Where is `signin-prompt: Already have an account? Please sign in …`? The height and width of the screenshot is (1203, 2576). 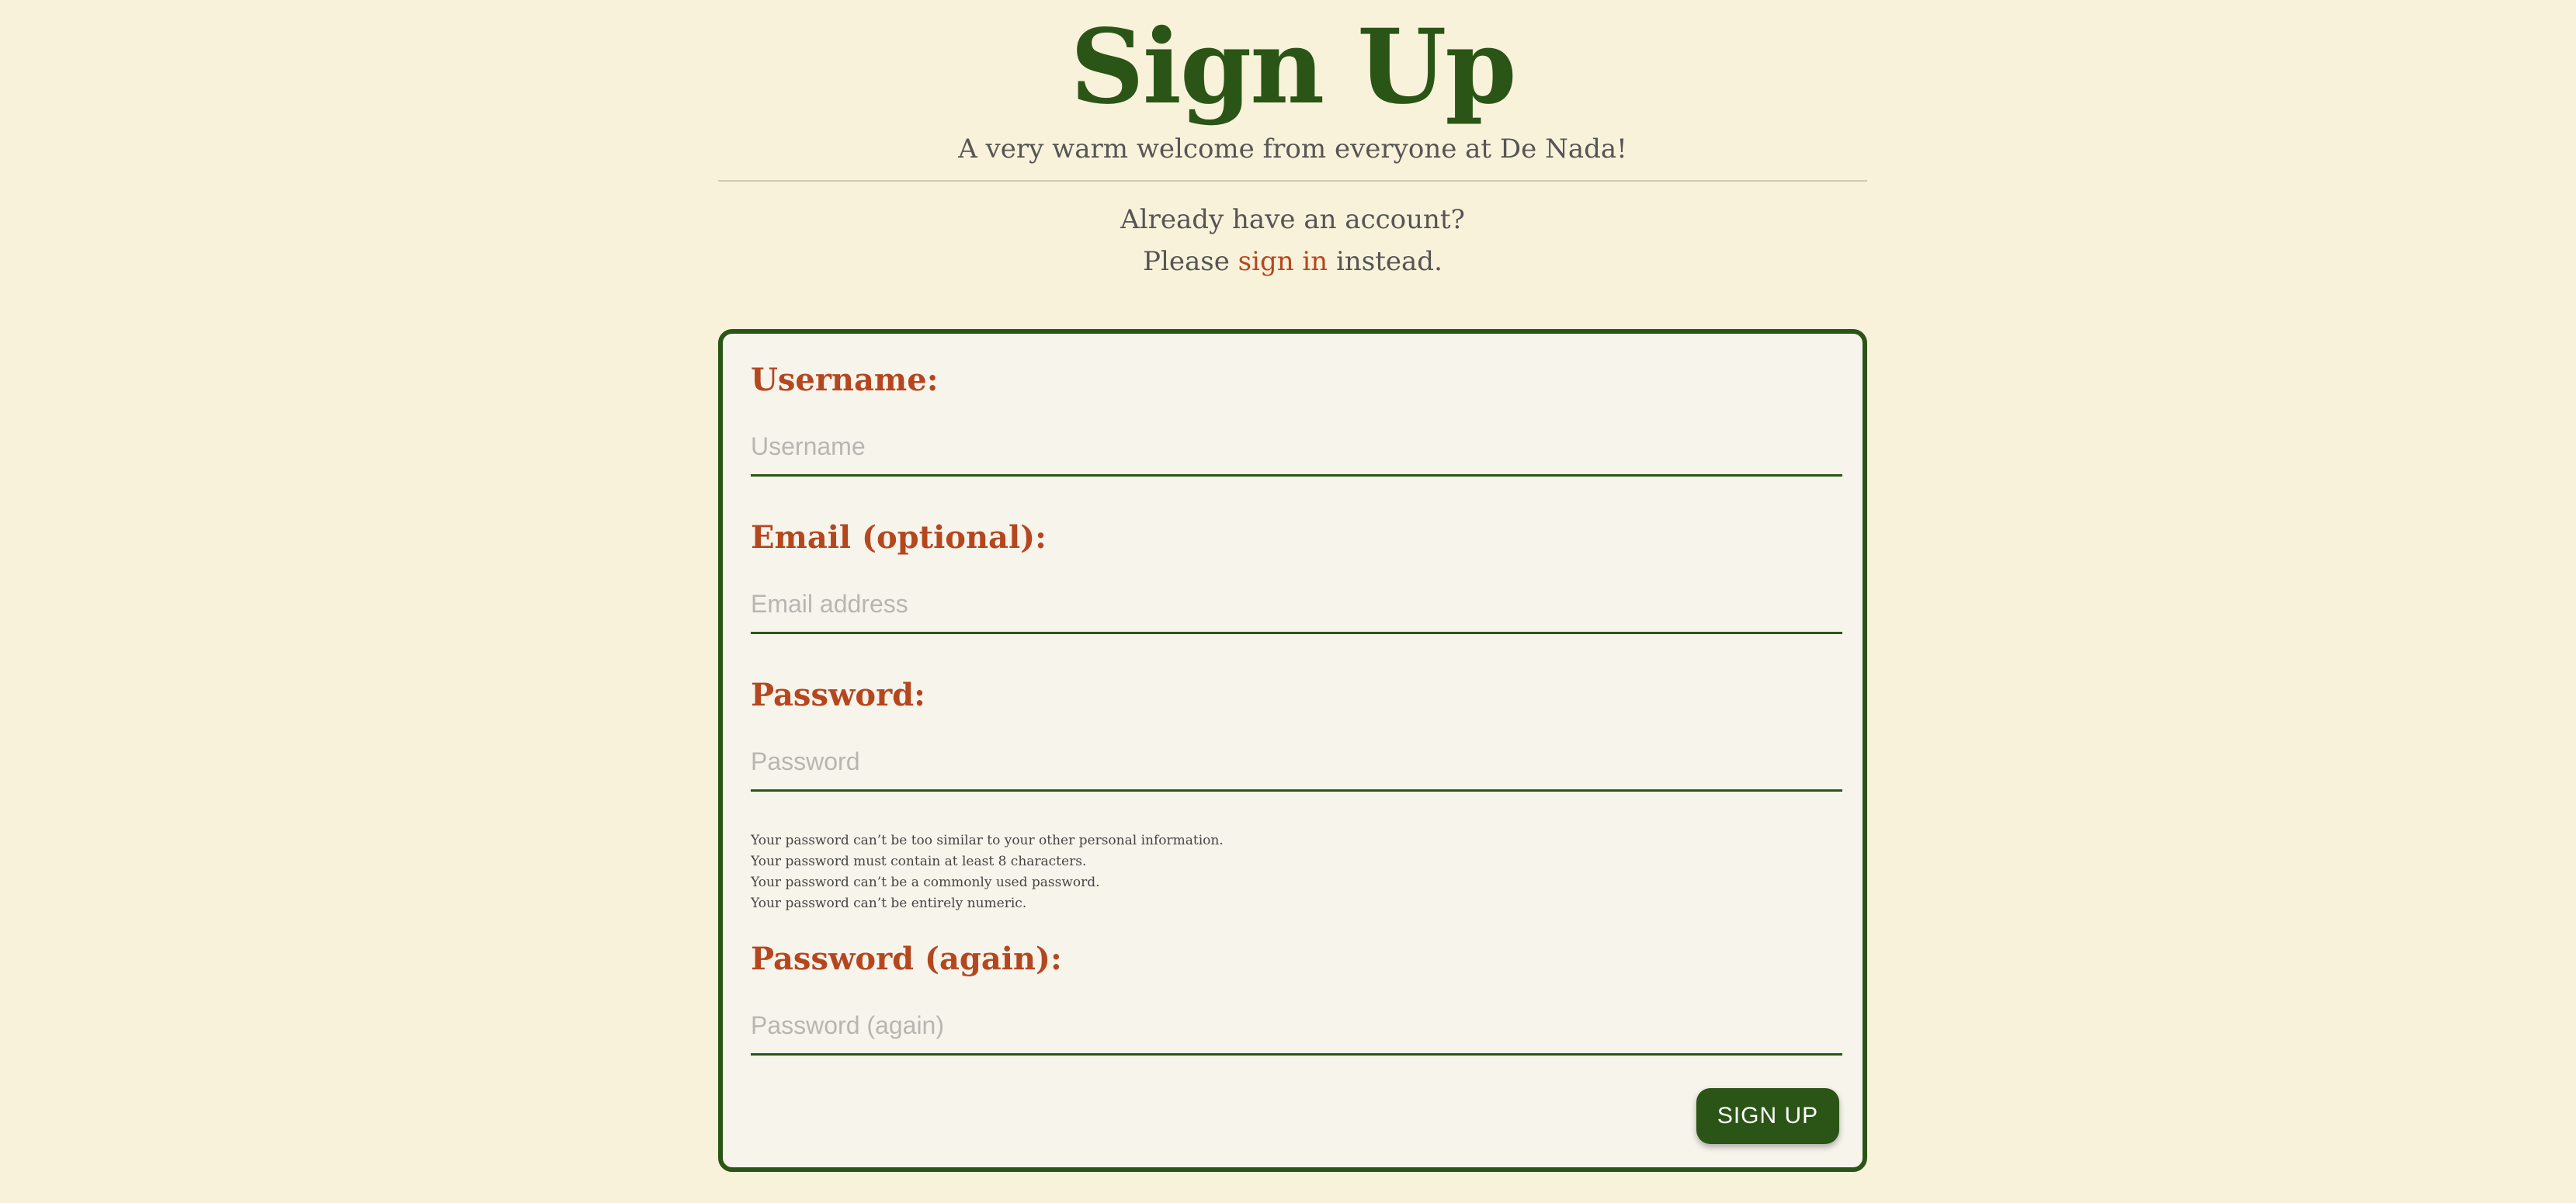 signin-prompt: Already have an account? Please sign in … is located at coordinates (1292, 233).